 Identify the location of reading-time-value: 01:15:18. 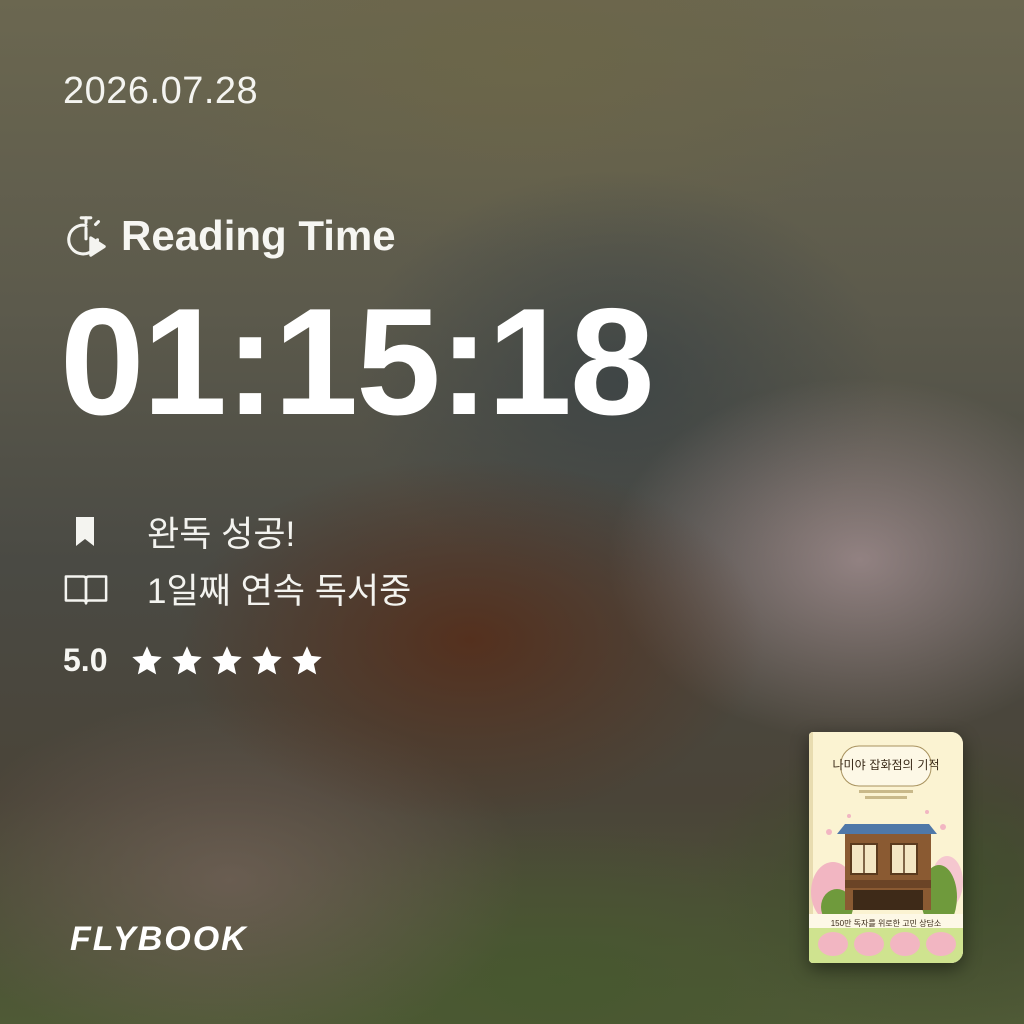
(357, 362).